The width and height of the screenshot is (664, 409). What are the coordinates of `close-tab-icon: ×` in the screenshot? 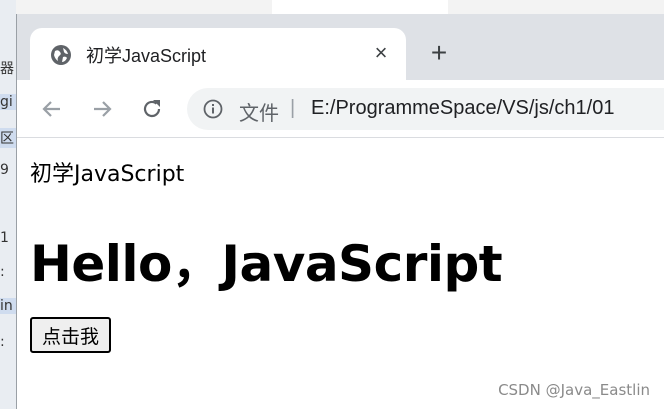 It's located at (381, 53).